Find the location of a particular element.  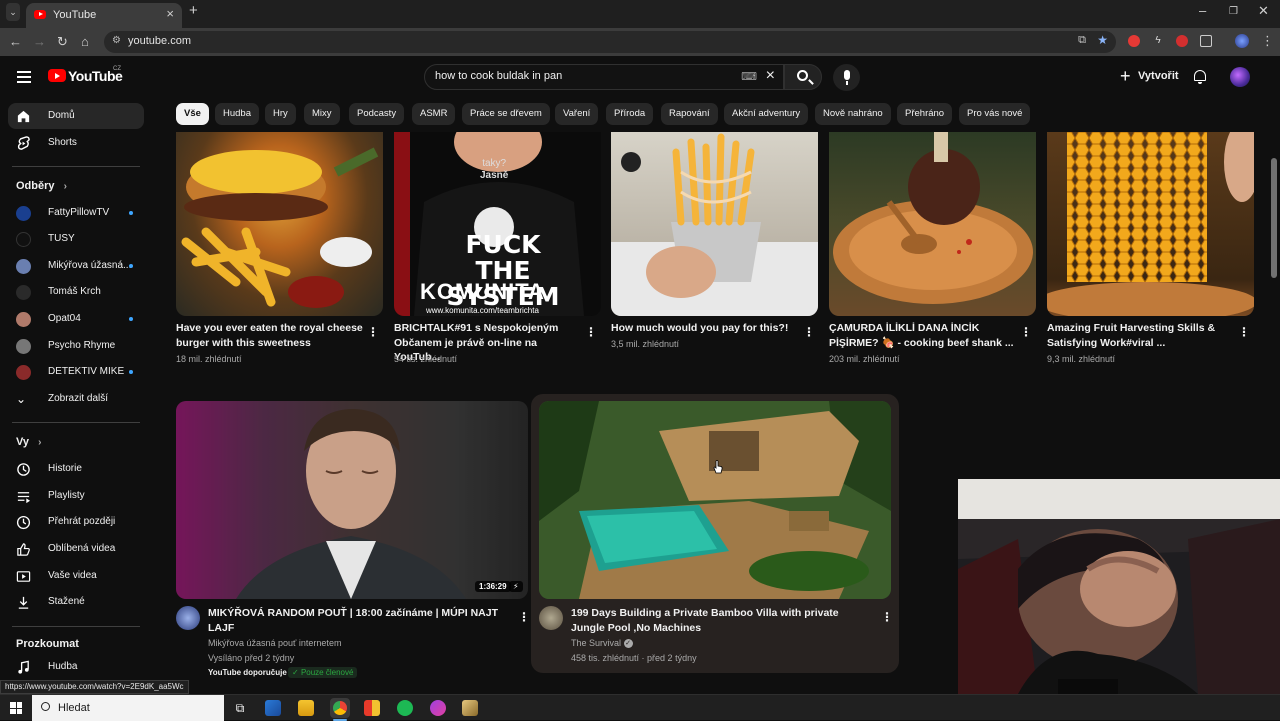

new-tab-button: + is located at coordinates (193, 10).